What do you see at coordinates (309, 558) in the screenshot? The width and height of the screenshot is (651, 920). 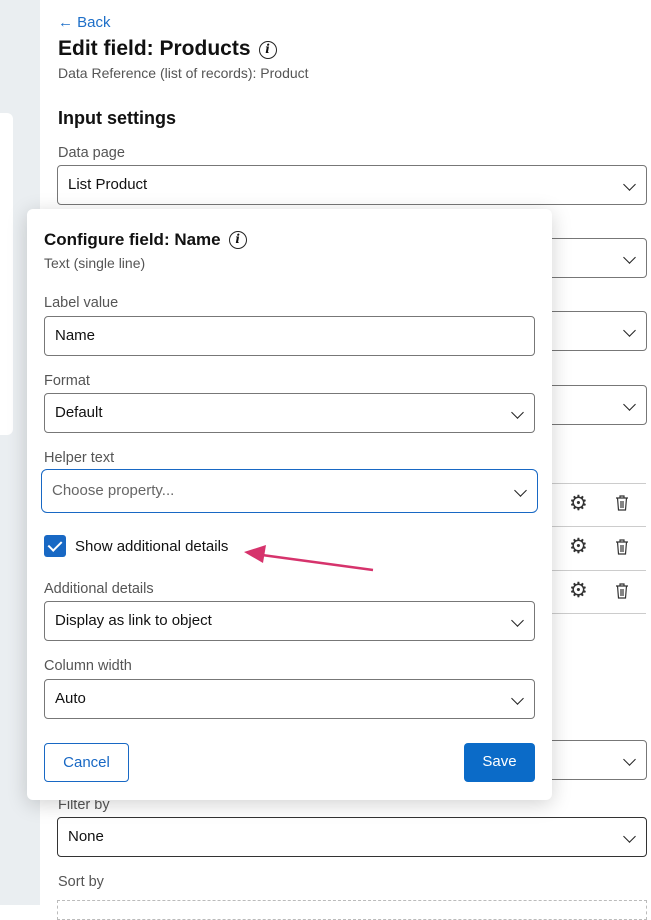 I see `annotation-arrow-icon` at bounding box center [309, 558].